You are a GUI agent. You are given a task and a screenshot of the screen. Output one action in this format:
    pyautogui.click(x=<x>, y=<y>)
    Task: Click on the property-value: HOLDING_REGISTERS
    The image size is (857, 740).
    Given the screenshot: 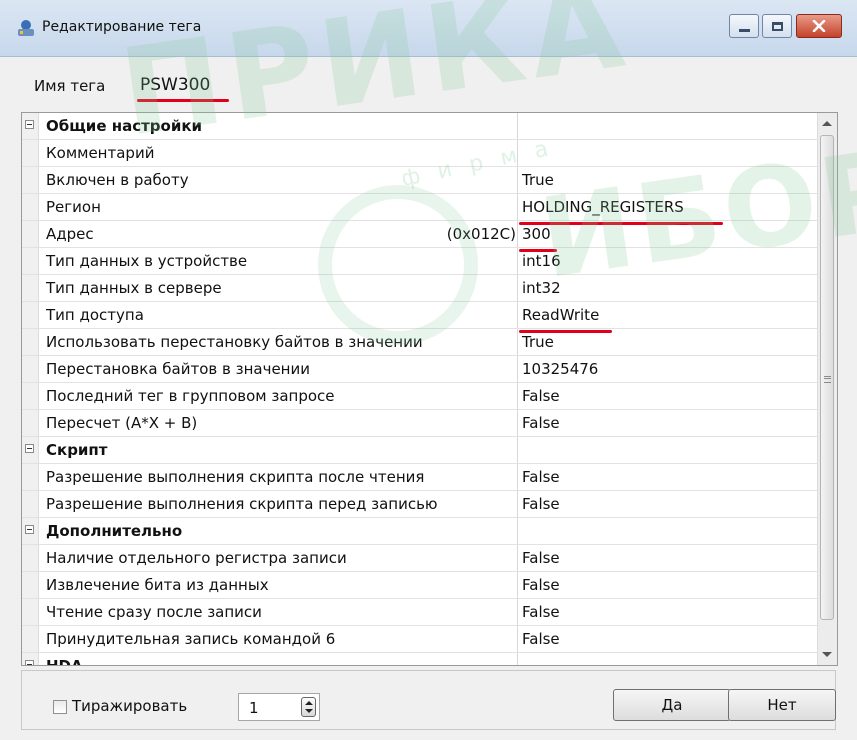 What is the action you would take?
    pyautogui.click(x=603, y=207)
    